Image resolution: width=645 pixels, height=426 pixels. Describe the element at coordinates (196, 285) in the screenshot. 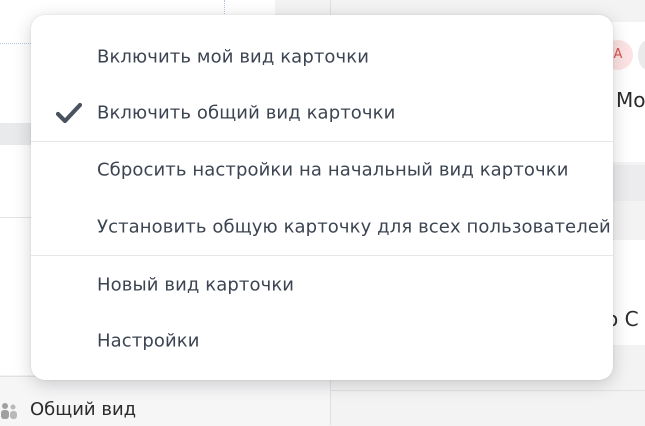

I see `menu-item-label: Новый вид карточки` at that location.